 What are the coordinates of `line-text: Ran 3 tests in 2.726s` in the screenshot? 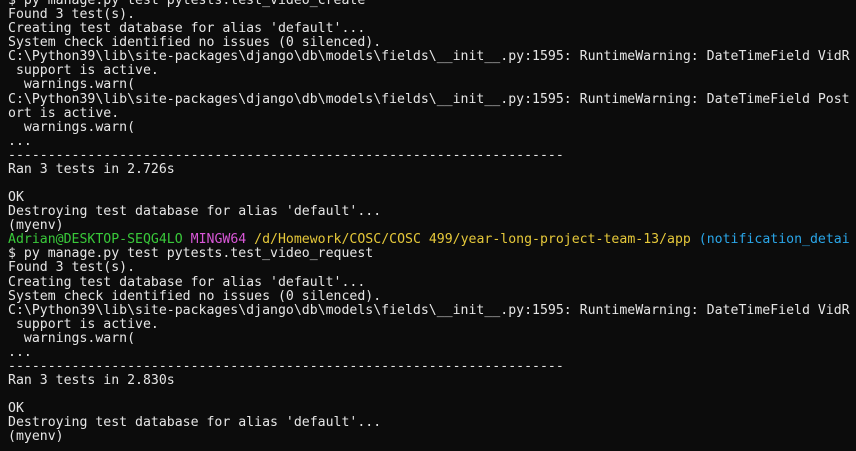 It's located at (91, 169).